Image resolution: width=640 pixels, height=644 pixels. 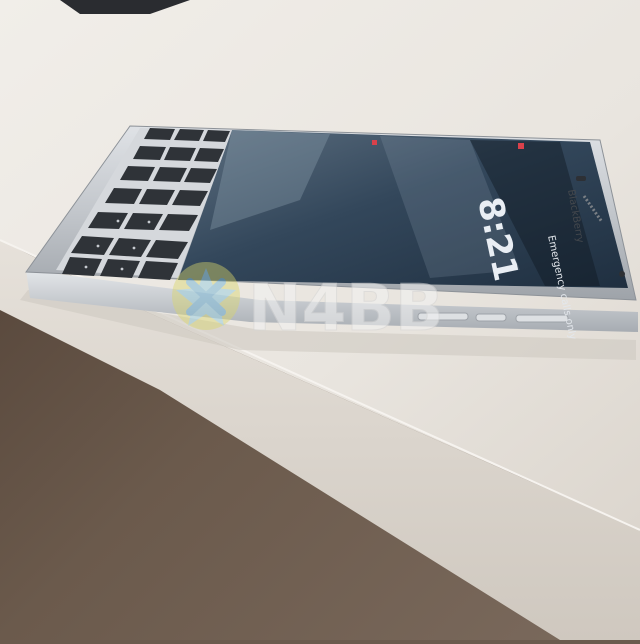 I want to click on notification-bell-icon, so click(x=521, y=146).